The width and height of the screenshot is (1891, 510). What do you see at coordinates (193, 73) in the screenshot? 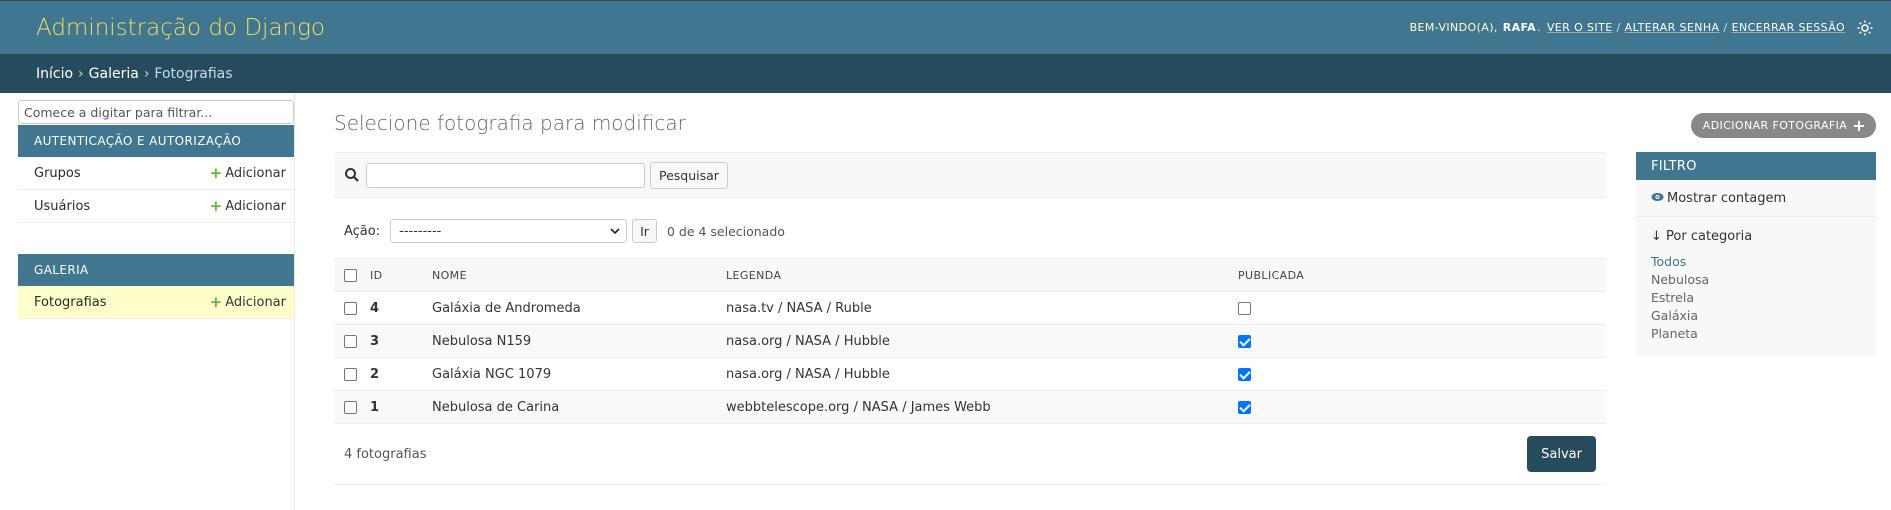
I see `breadcrumb-current: Fotografias` at bounding box center [193, 73].